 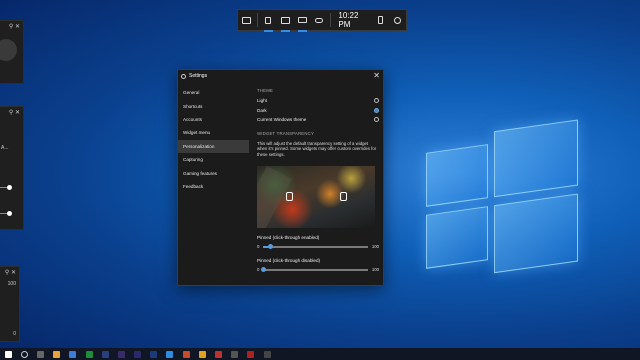 What do you see at coordinates (302, 21) in the screenshot?
I see `performance-icon` at bounding box center [302, 21].